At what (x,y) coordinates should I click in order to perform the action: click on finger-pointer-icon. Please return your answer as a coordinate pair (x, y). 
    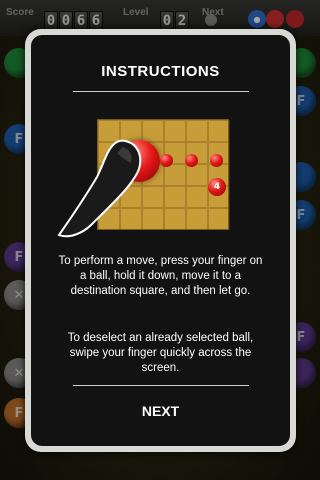
    Looking at the image, I should click on (99, 188).